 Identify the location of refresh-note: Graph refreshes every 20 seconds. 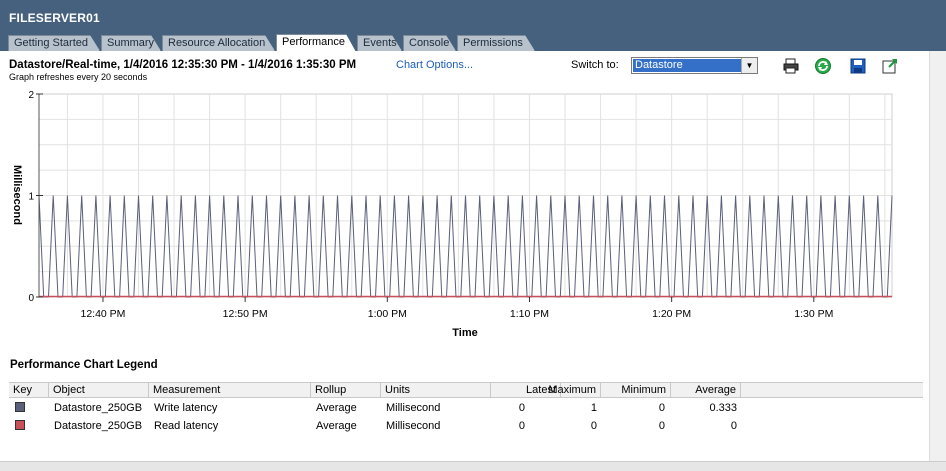
(78, 77).